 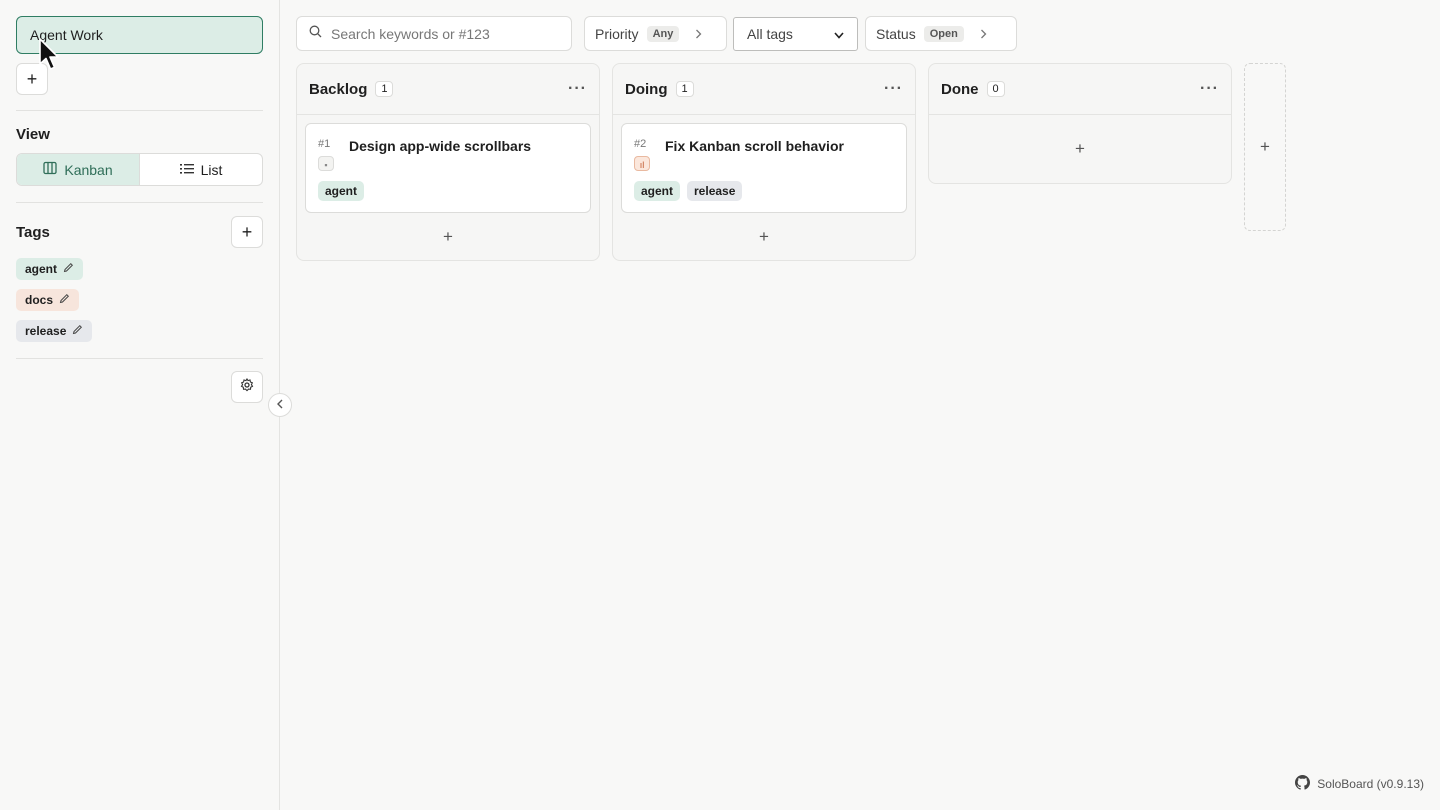 I want to click on list-view-label: List, so click(x=211, y=169).